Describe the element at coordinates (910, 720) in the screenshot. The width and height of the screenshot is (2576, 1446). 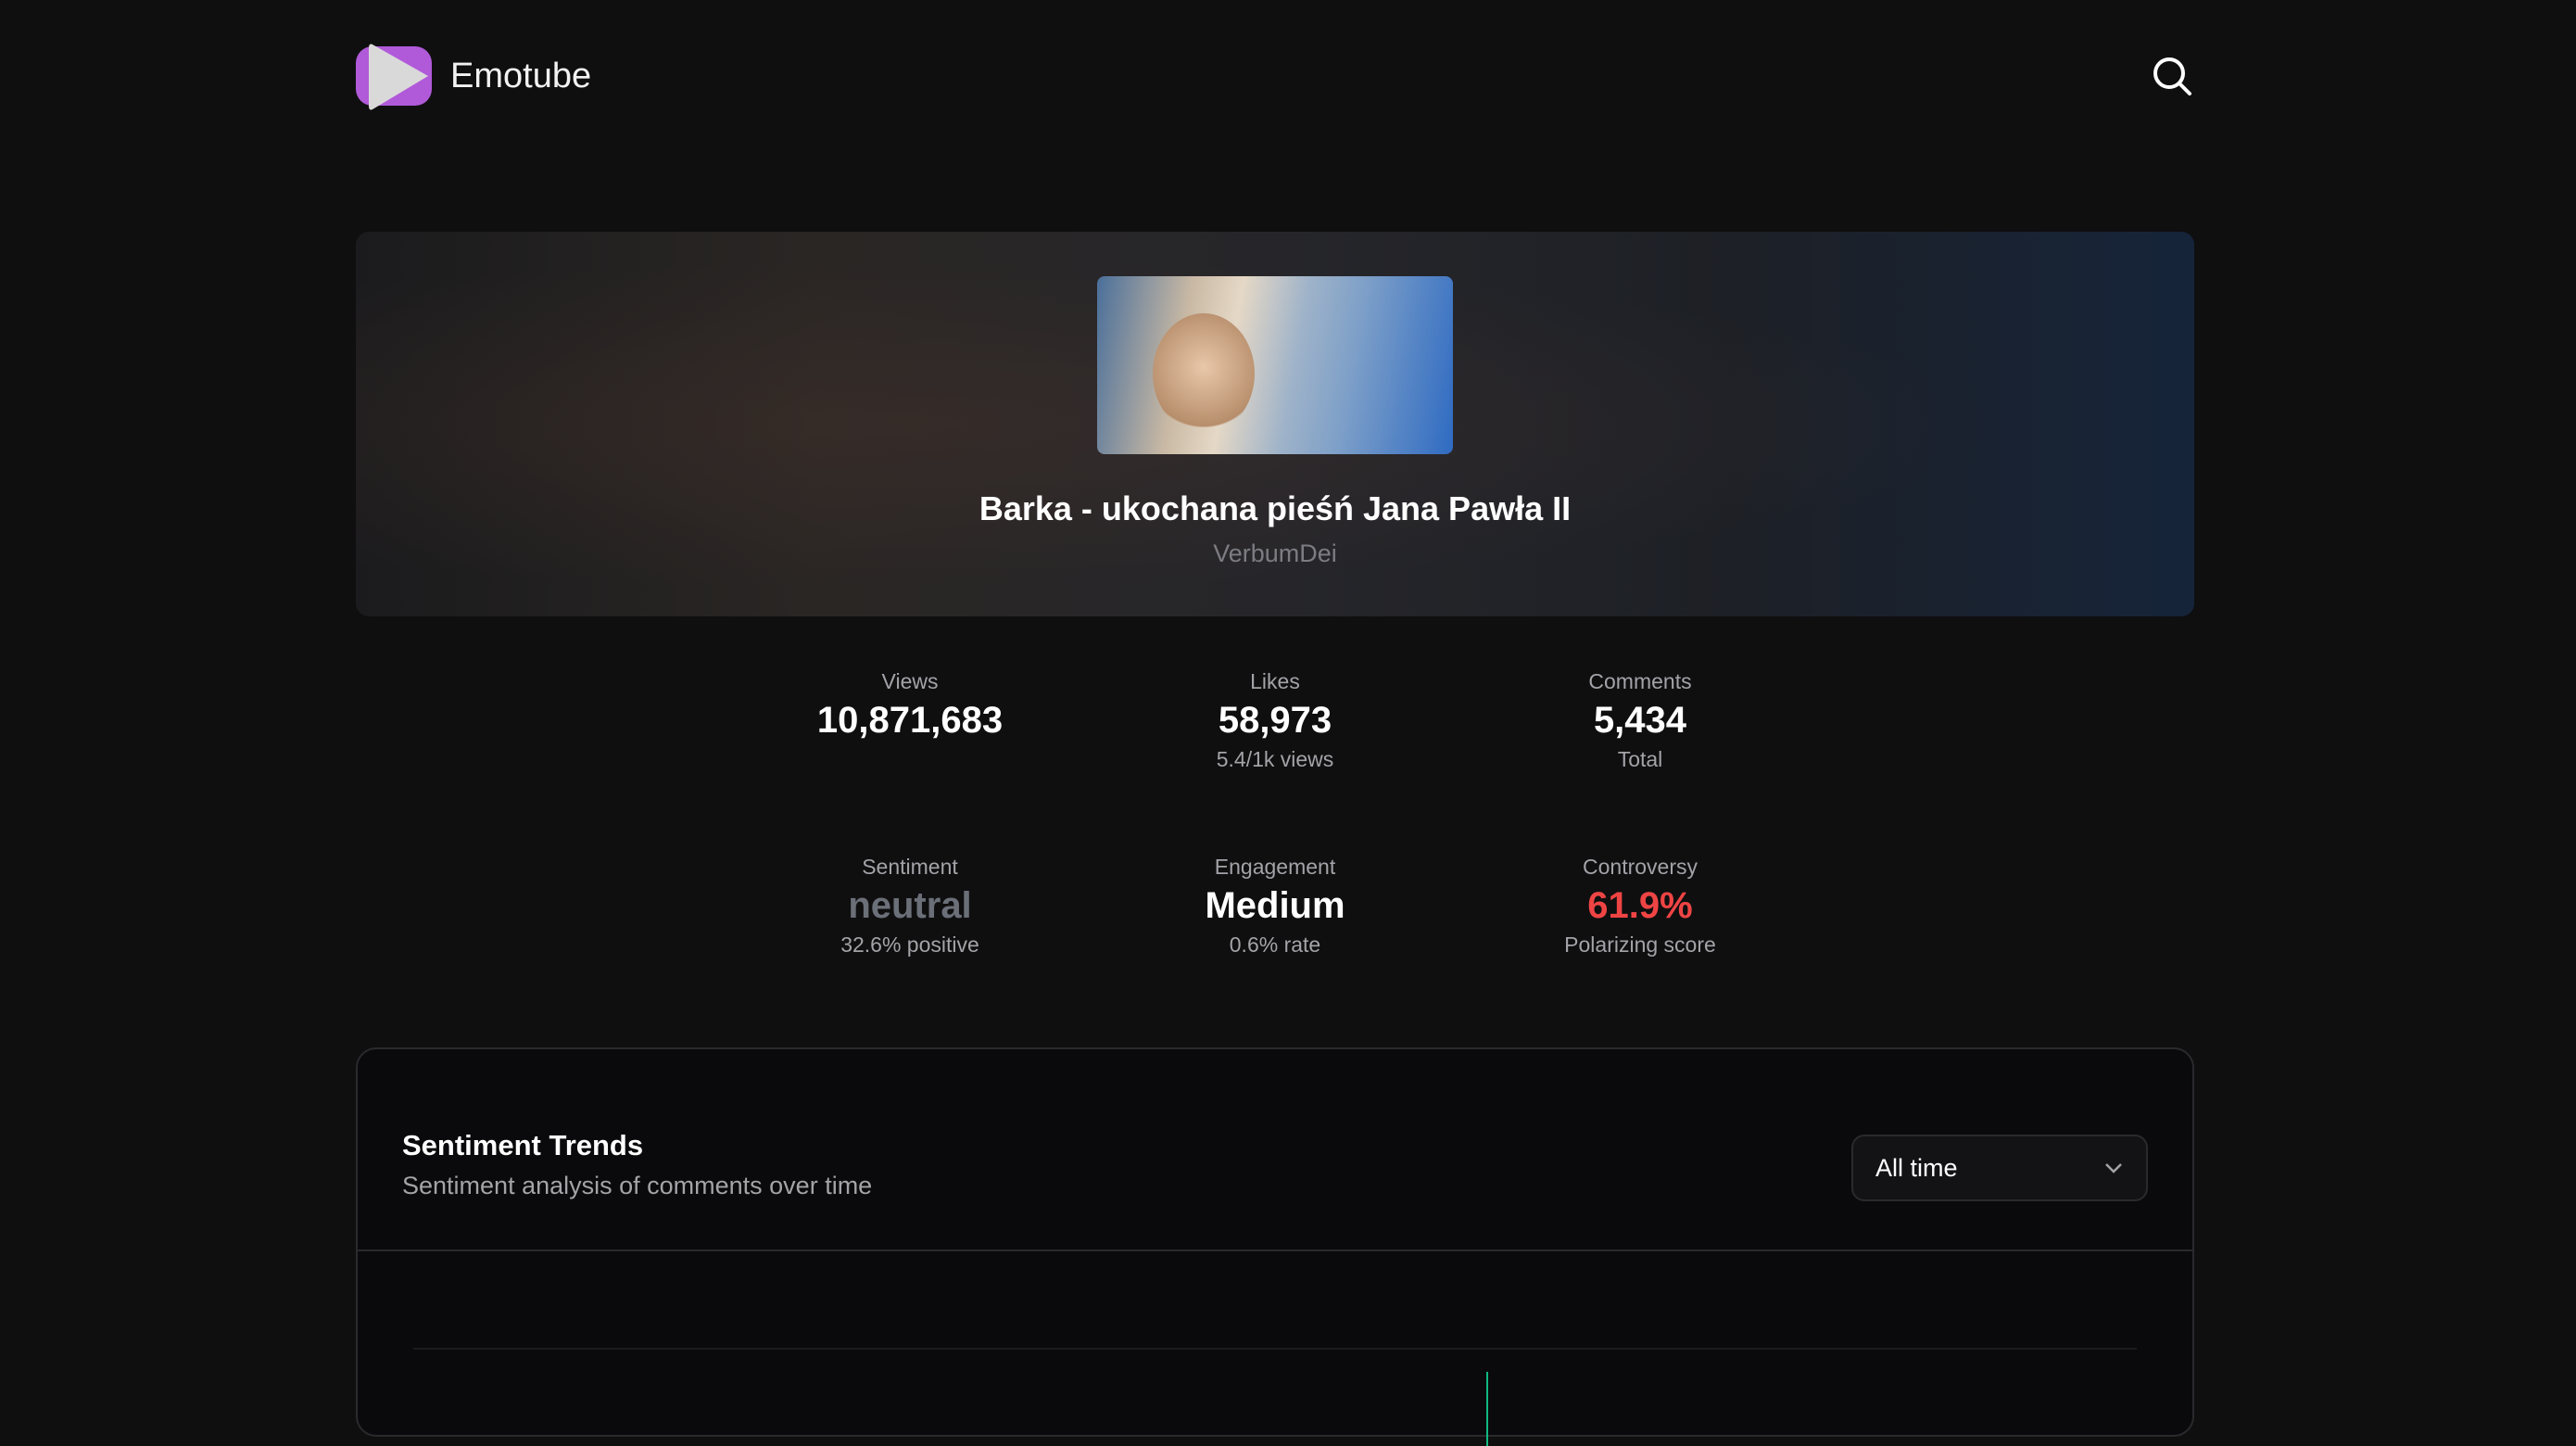
I see `stat-value: 10,871,683` at that location.